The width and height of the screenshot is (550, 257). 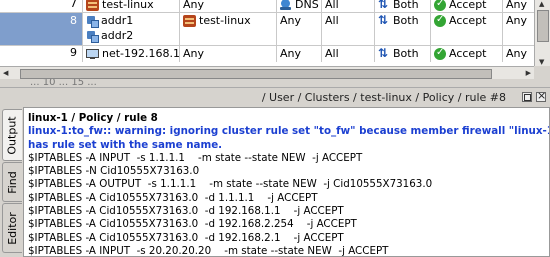 I want to click on dns-service-icon, so click(x=286, y=5).